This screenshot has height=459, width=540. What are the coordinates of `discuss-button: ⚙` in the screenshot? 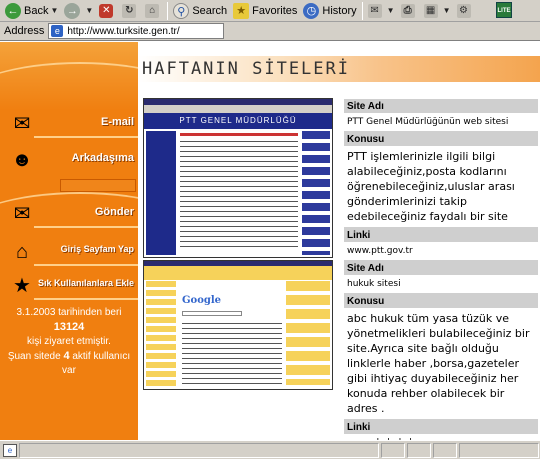 It's located at (465, 11).